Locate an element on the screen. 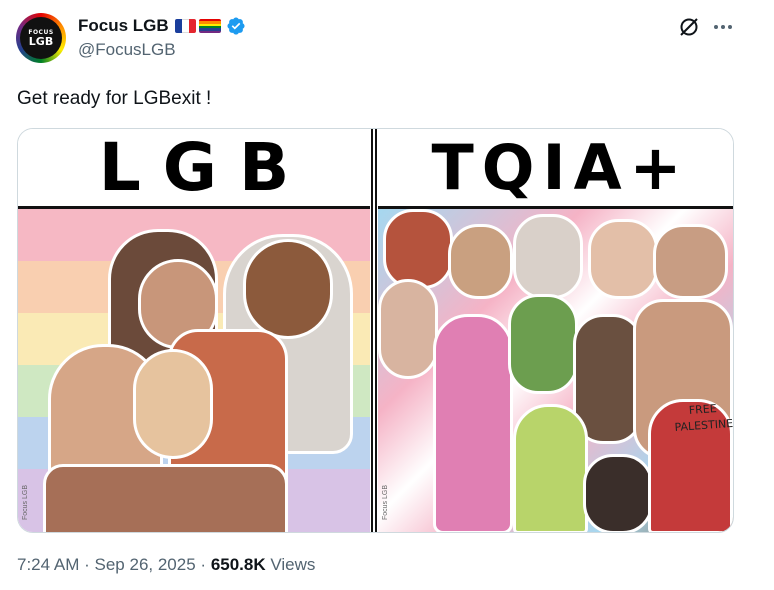 The image size is (774, 590). more-icon is located at coordinates (723, 27).